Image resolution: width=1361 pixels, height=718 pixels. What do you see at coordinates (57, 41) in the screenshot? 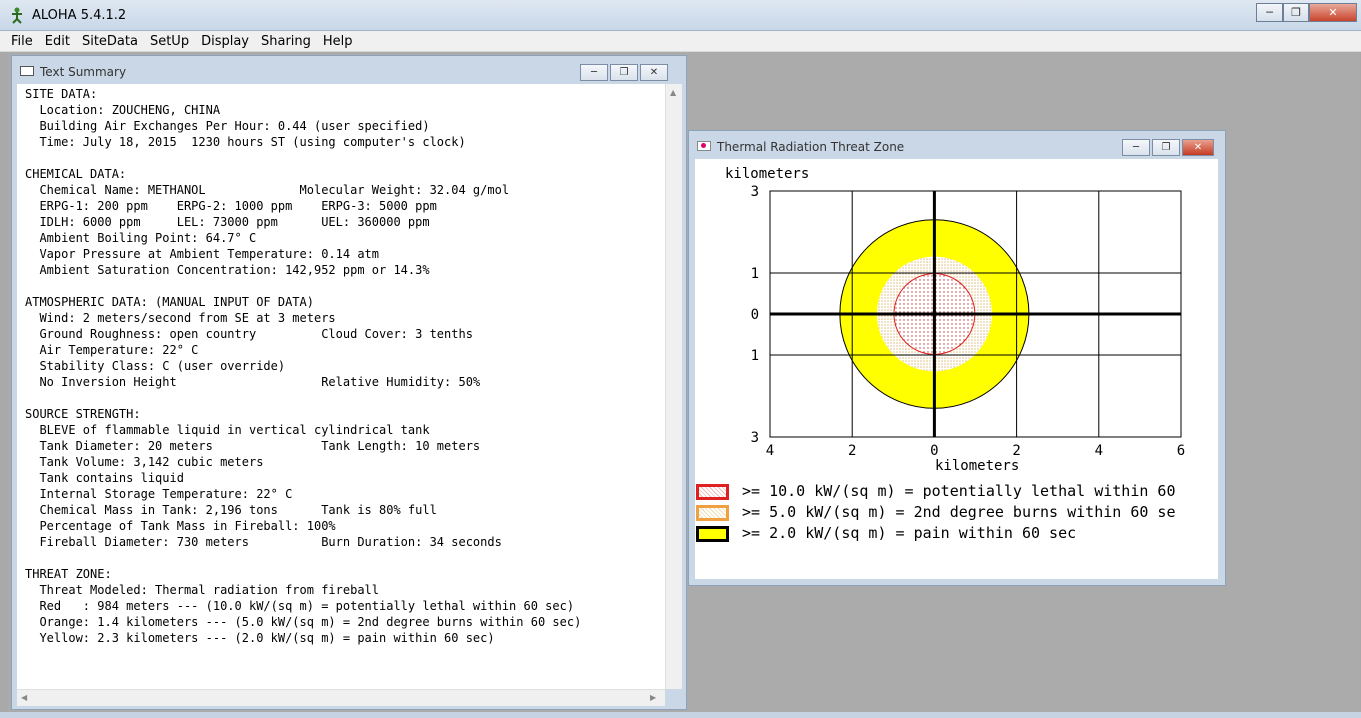
I see `menu-edit: Edit` at bounding box center [57, 41].